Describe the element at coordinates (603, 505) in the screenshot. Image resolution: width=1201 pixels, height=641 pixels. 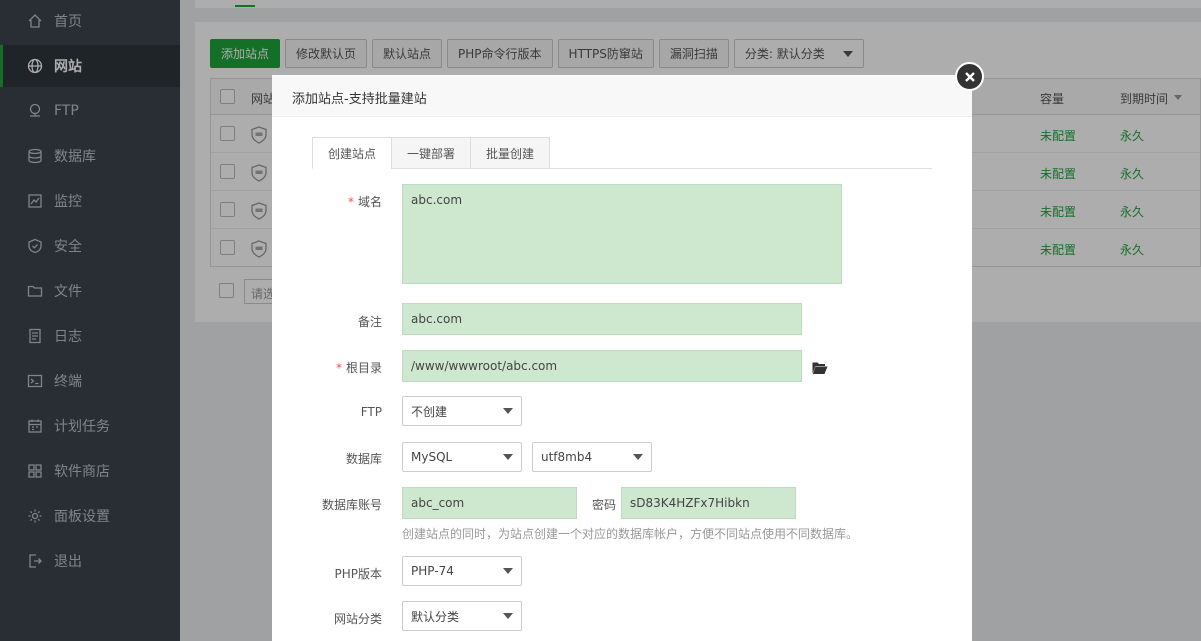
I see `password-label: 密码` at that location.